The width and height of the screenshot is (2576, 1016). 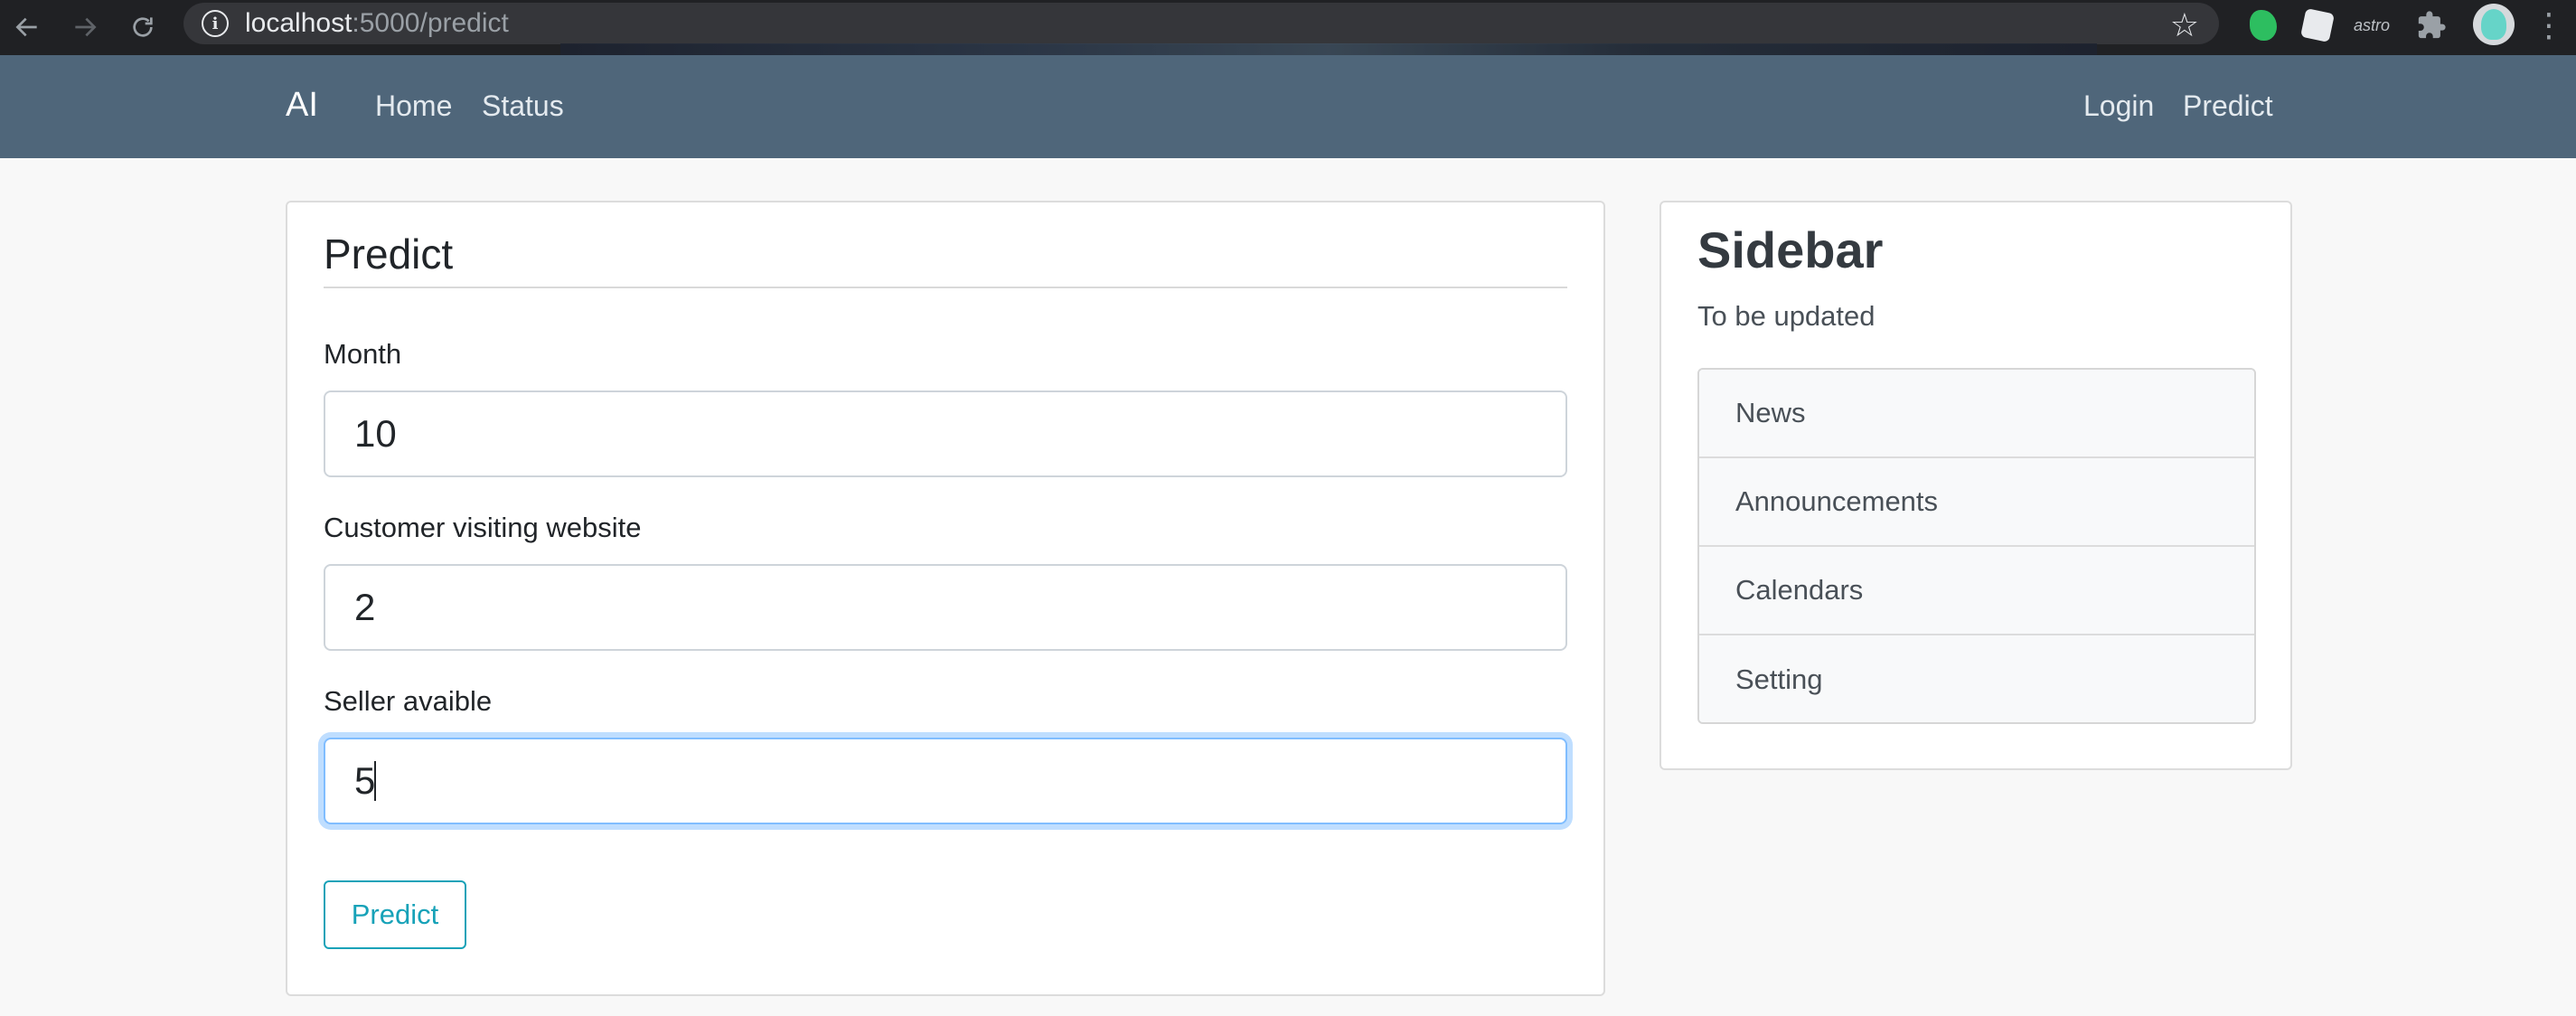 What do you see at coordinates (946, 781) in the screenshot?
I see `seller-available-input` at bounding box center [946, 781].